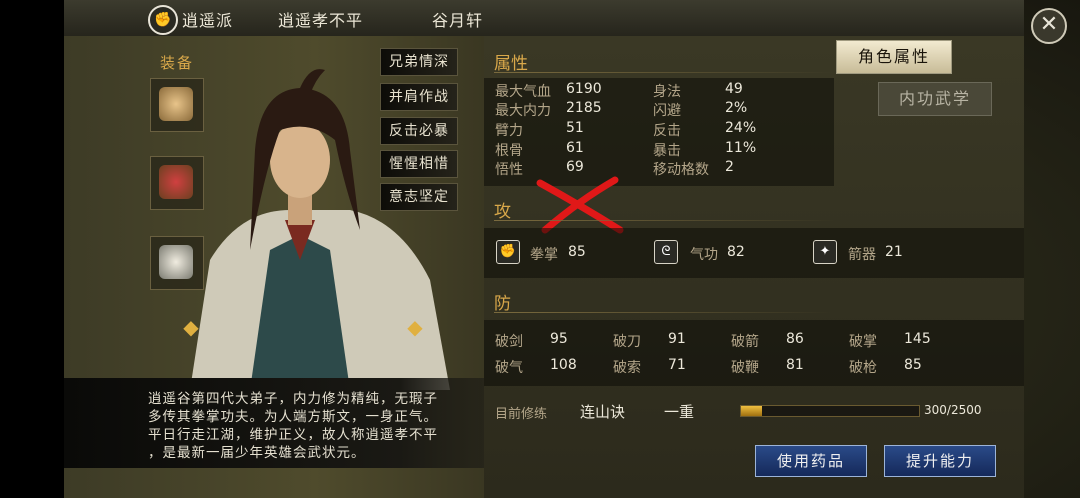 Image resolution: width=1080 pixels, height=498 pixels. Describe the element at coordinates (736, 108) in the screenshot. I see `attr-value: 2%` at that location.